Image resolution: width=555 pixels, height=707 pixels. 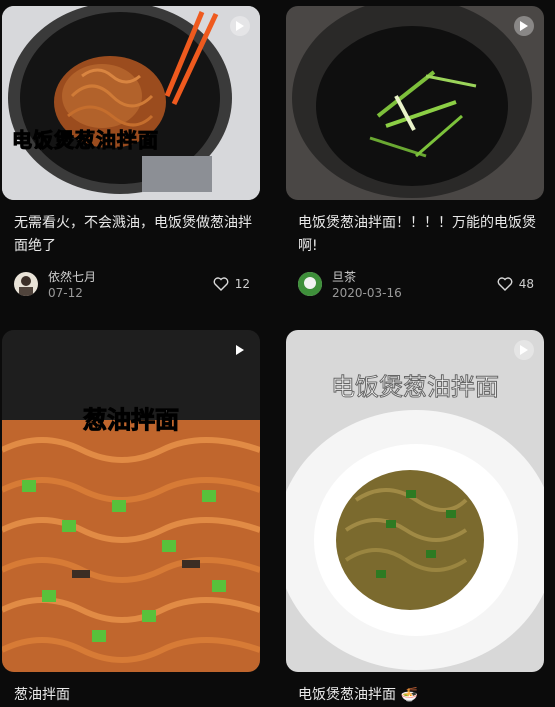 I want to click on rice-cooker-scallion-image, so click(x=415, y=103).